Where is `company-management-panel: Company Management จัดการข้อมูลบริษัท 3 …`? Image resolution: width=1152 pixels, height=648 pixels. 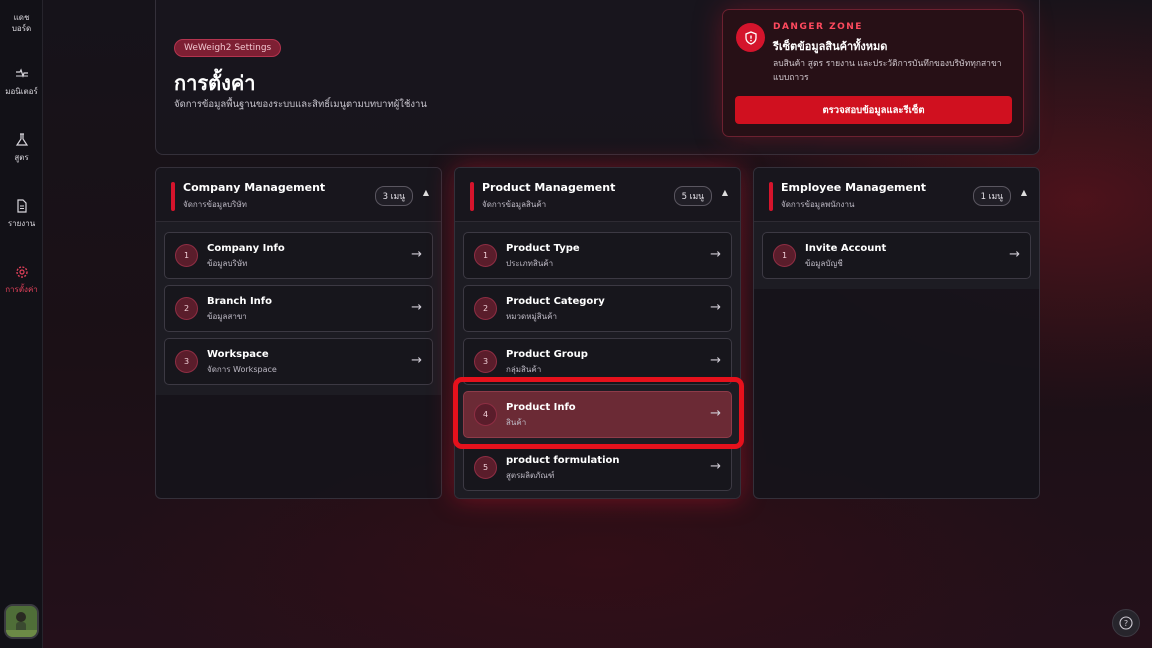
company-management-panel: Company Management จัดการข้อมูลบริษัท 3 … is located at coordinates (298, 333).